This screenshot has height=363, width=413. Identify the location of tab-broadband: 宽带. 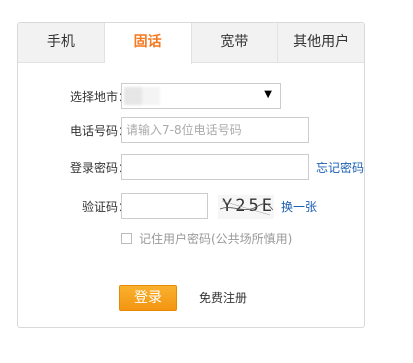
(235, 42).